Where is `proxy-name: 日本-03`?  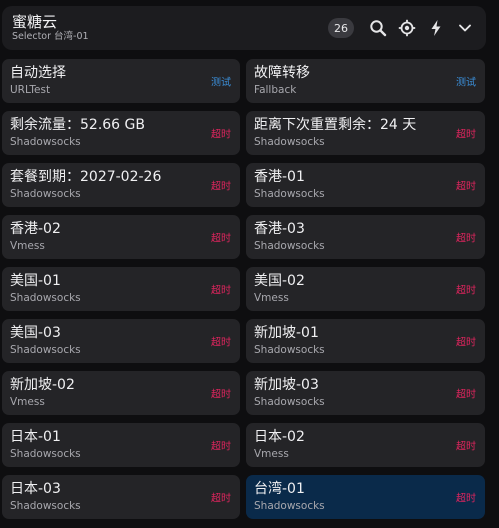
proxy-name: 日本-03 is located at coordinates (35, 489).